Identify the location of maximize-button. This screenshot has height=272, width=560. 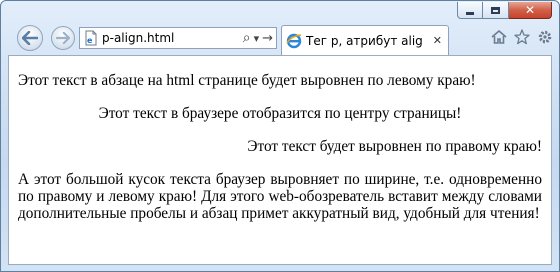
(496, 10).